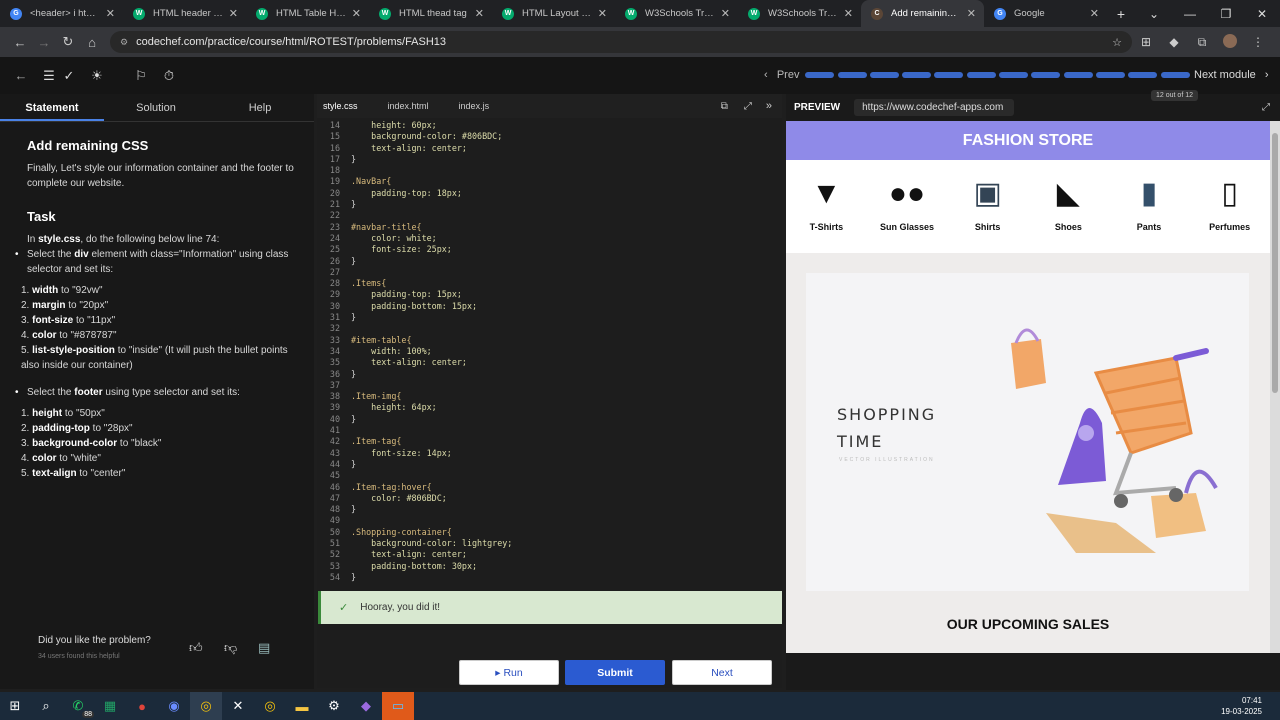 The image size is (1280, 720). Describe the element at coordinates (46, 706) in the screenshot. I see `search-icon: ⌕` at that location.